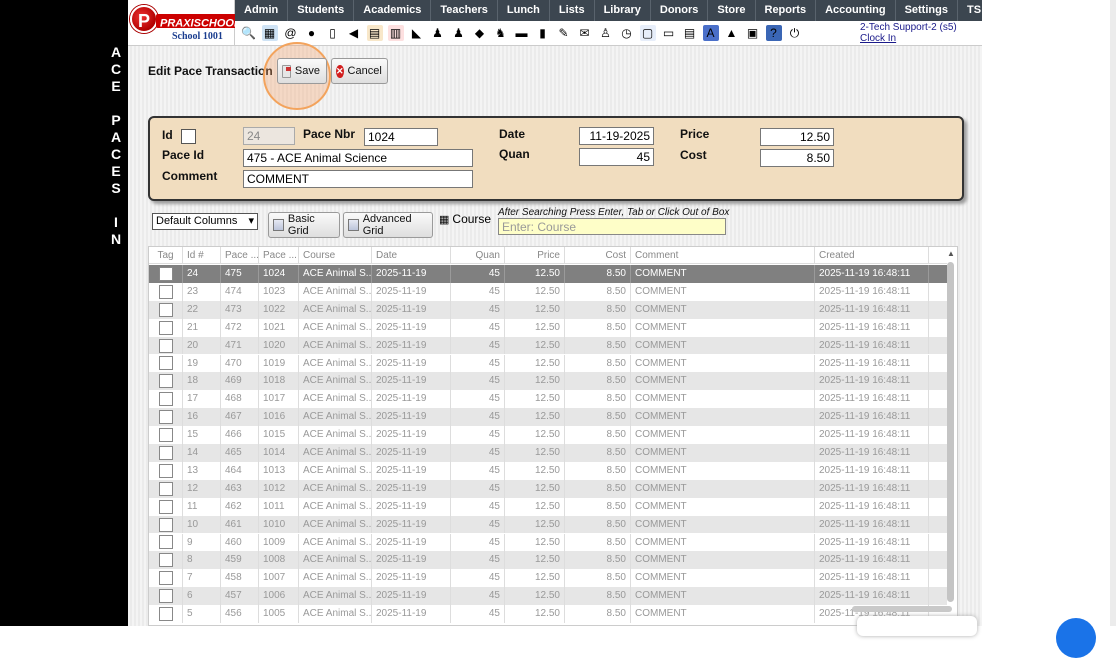 The height and width of the screenshot is (658, 1120). Describe the element at coordinates (358, 158) in the screenshot. I see `pace-id-field` at that location.